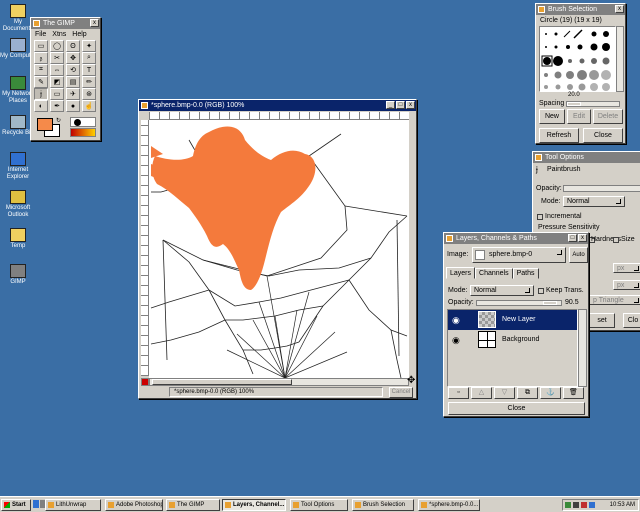 The image size is (640, 512). I want to click on desktop-icon: Microsoft Outlook, so click(18, 204).